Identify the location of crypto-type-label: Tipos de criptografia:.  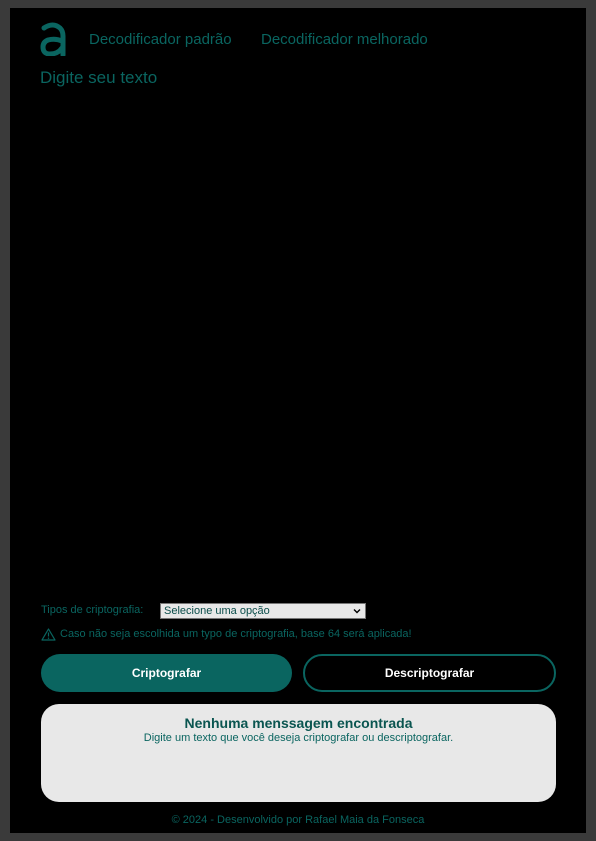
(92, 610).